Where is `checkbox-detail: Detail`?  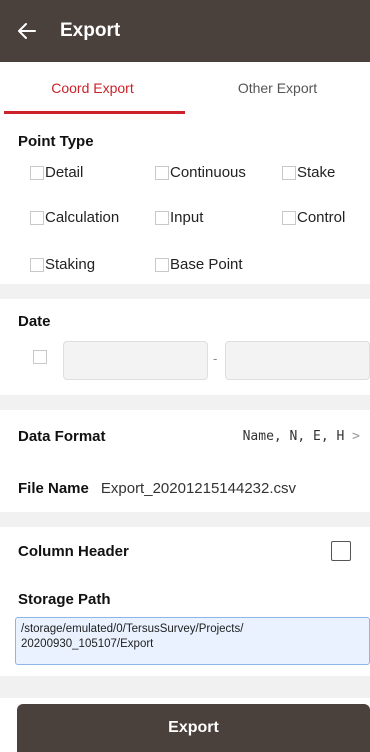
checkbox-detail: Detail is located at coordinates (56, 172).